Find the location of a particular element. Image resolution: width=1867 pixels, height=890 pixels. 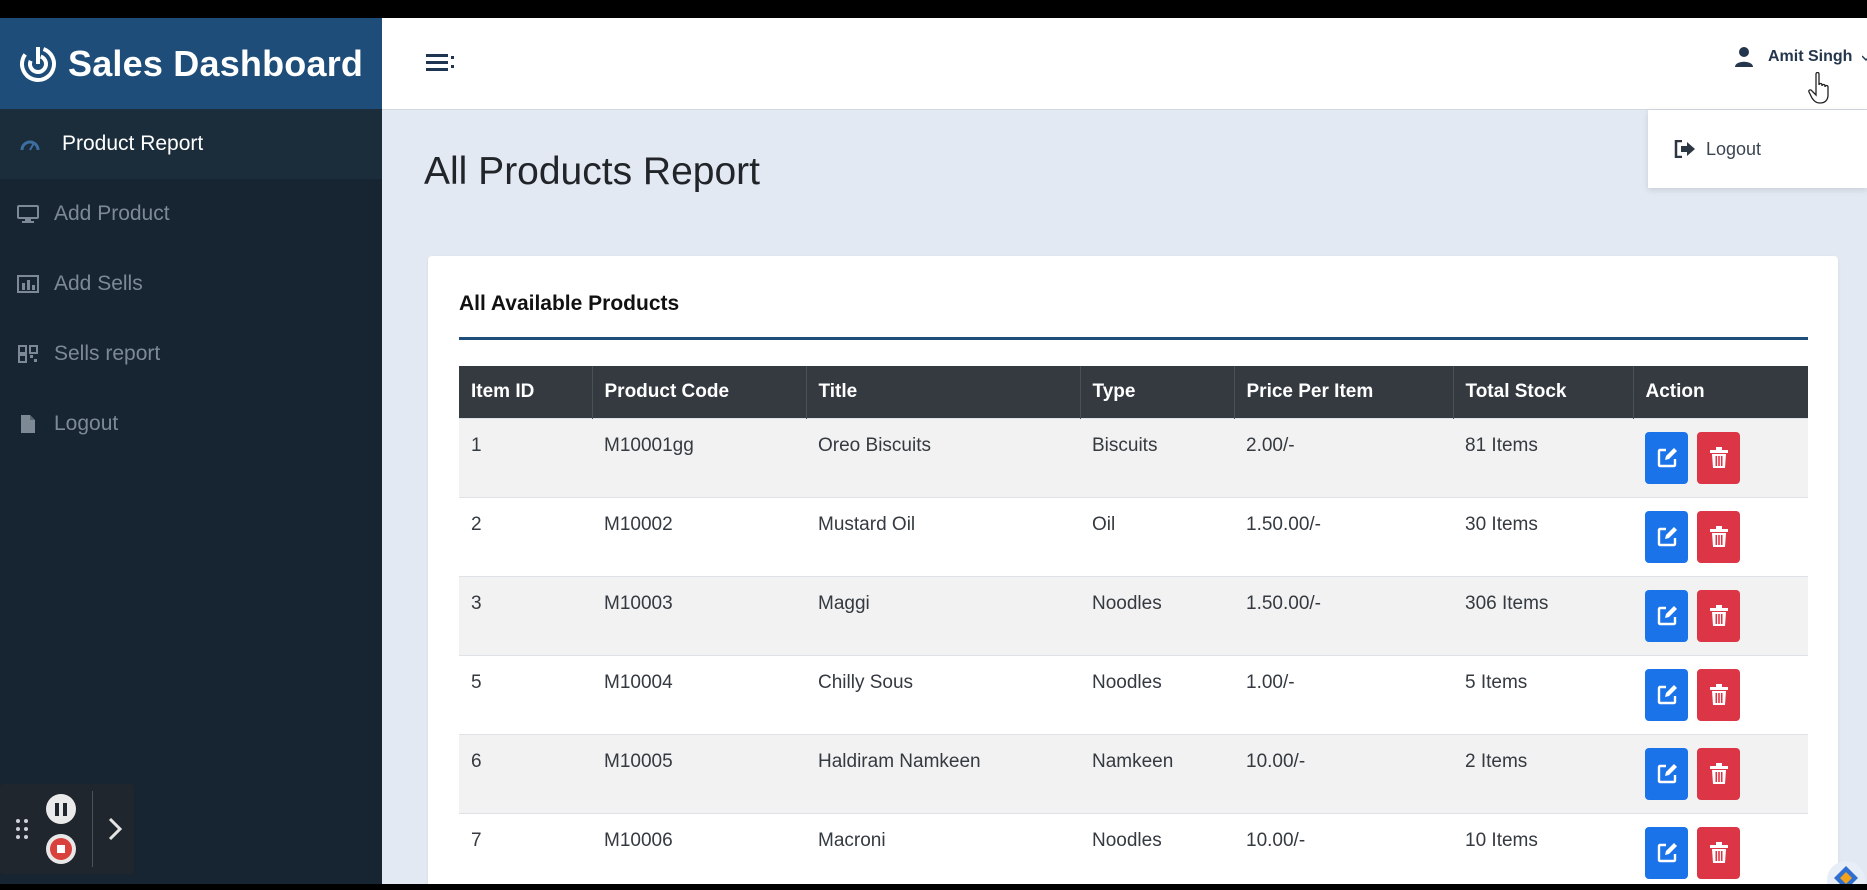

table-row: 2 M10002 Mustard Oil Oil 1.50.00/- 30 Items is located at coordinates (1133, 537).